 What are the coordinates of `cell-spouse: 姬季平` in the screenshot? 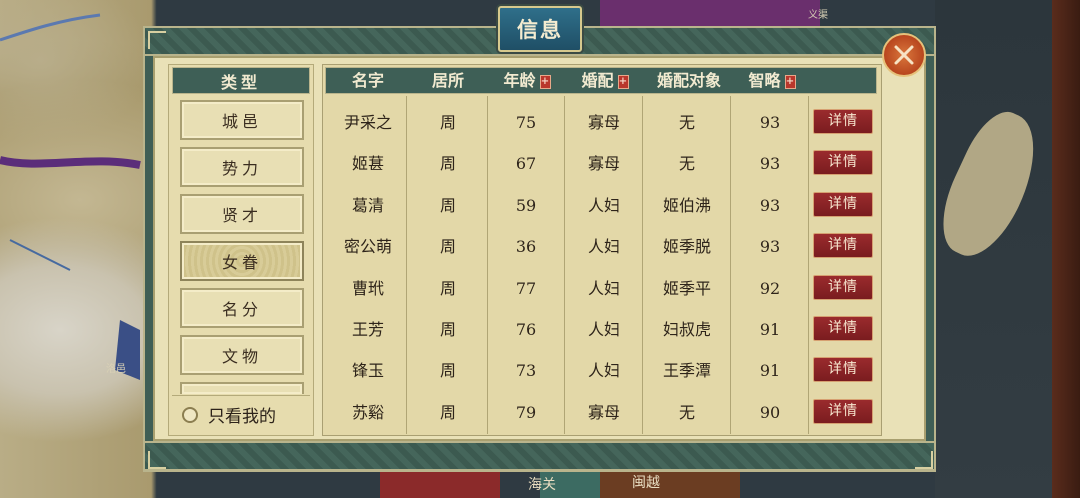 It's located at (686, 288).